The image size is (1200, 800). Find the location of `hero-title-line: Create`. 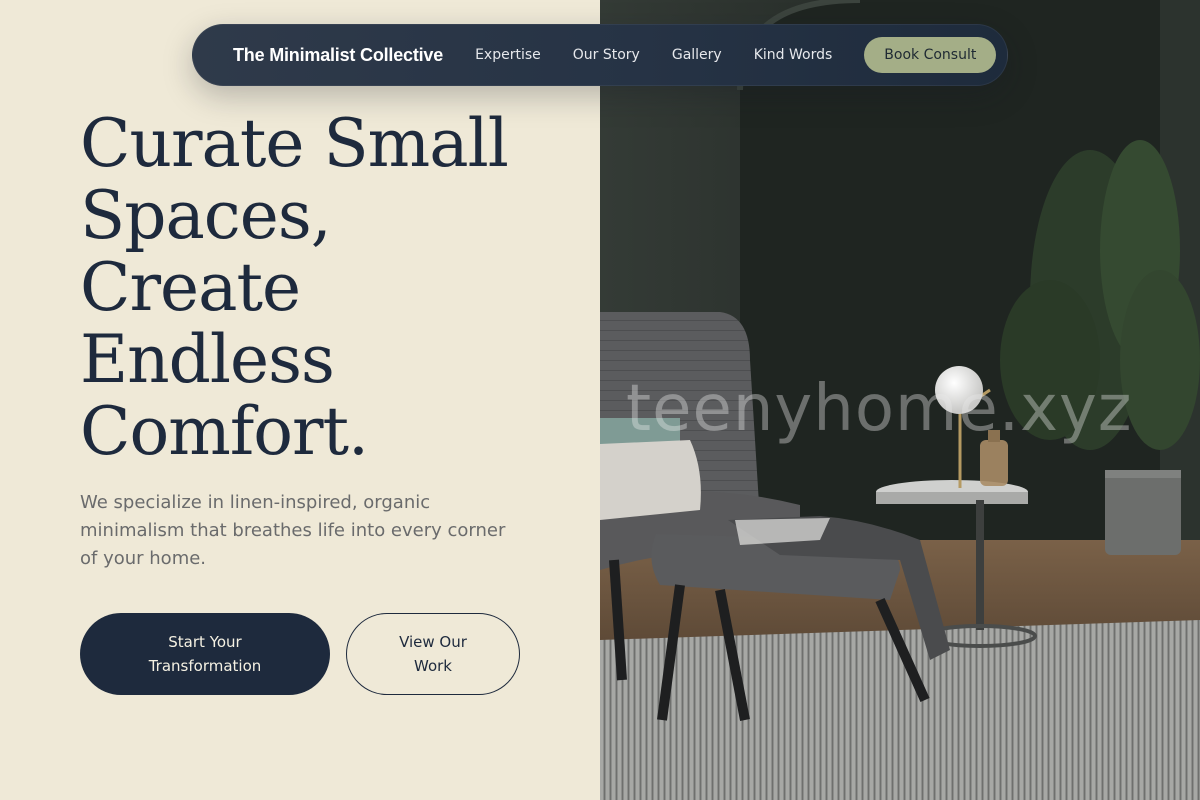

hero-title-line: Create is located at coordinates (190, 287).